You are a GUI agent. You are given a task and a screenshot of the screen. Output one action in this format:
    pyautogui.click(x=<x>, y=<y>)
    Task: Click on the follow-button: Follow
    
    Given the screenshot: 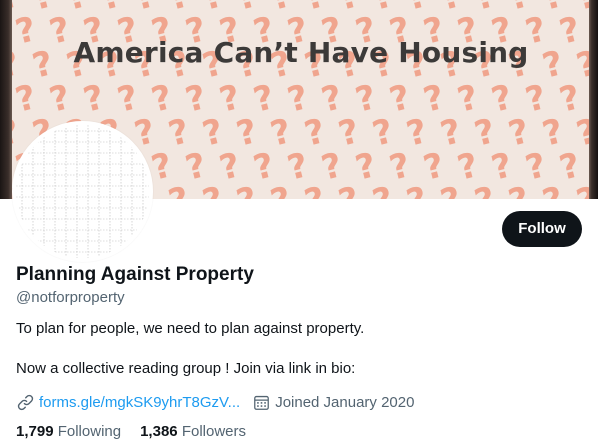 What is the action you would take?
    pyautogui.click(x=542, y=229)
    